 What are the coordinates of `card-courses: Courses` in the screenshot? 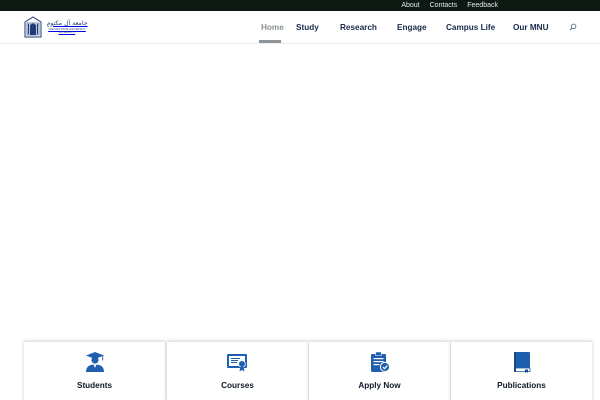 It's located at (237, 370).